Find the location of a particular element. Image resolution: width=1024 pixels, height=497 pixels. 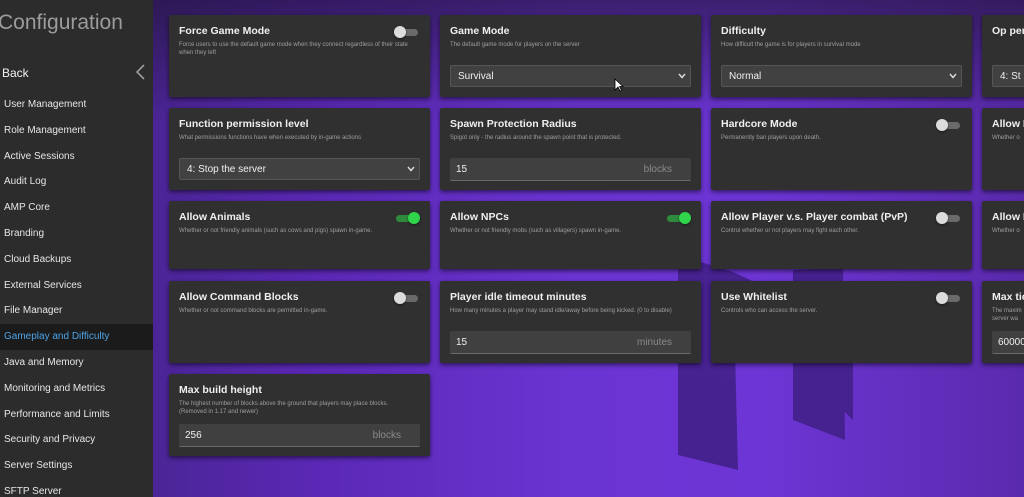

sidebar-item-java-and-memory: Java and Memory is located at coordinates (76, 363).